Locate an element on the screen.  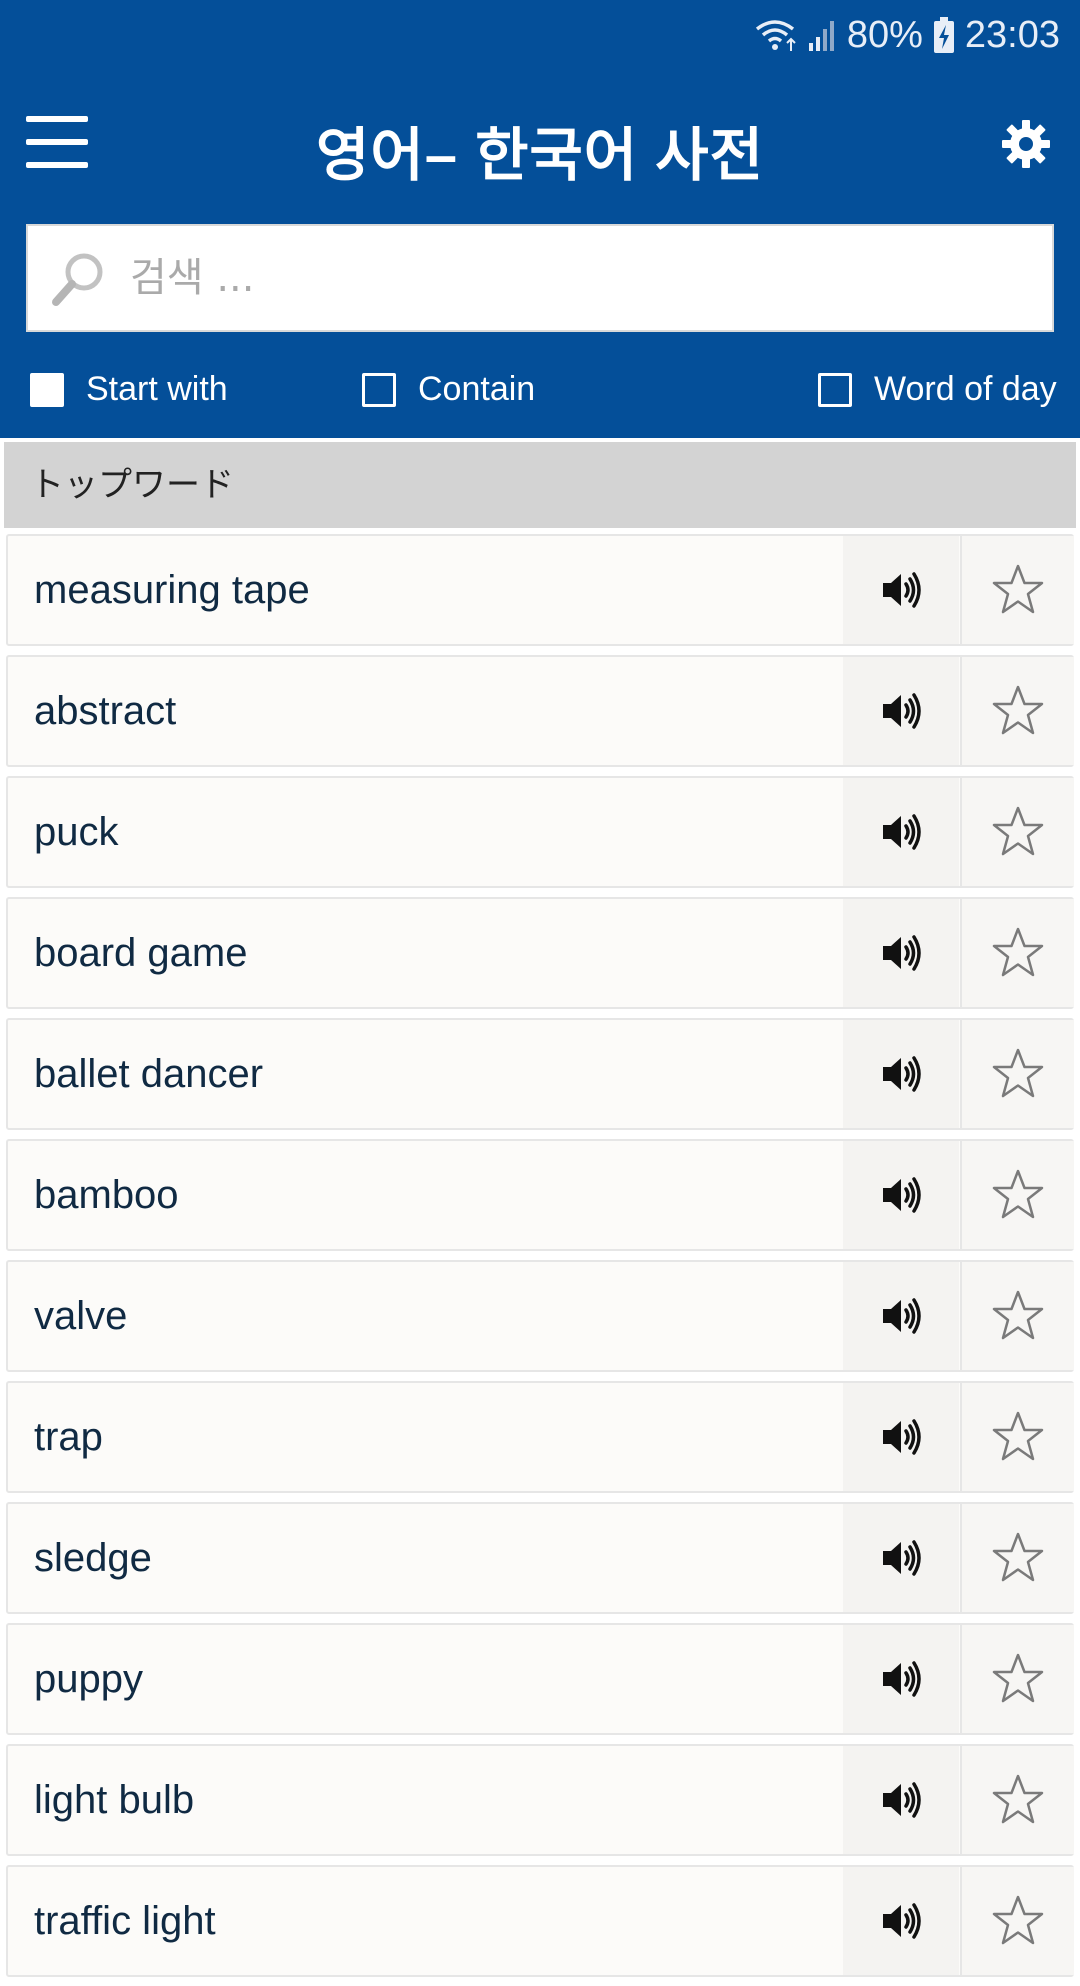
word-row: light bulb is located at coordinates (540, 1800).